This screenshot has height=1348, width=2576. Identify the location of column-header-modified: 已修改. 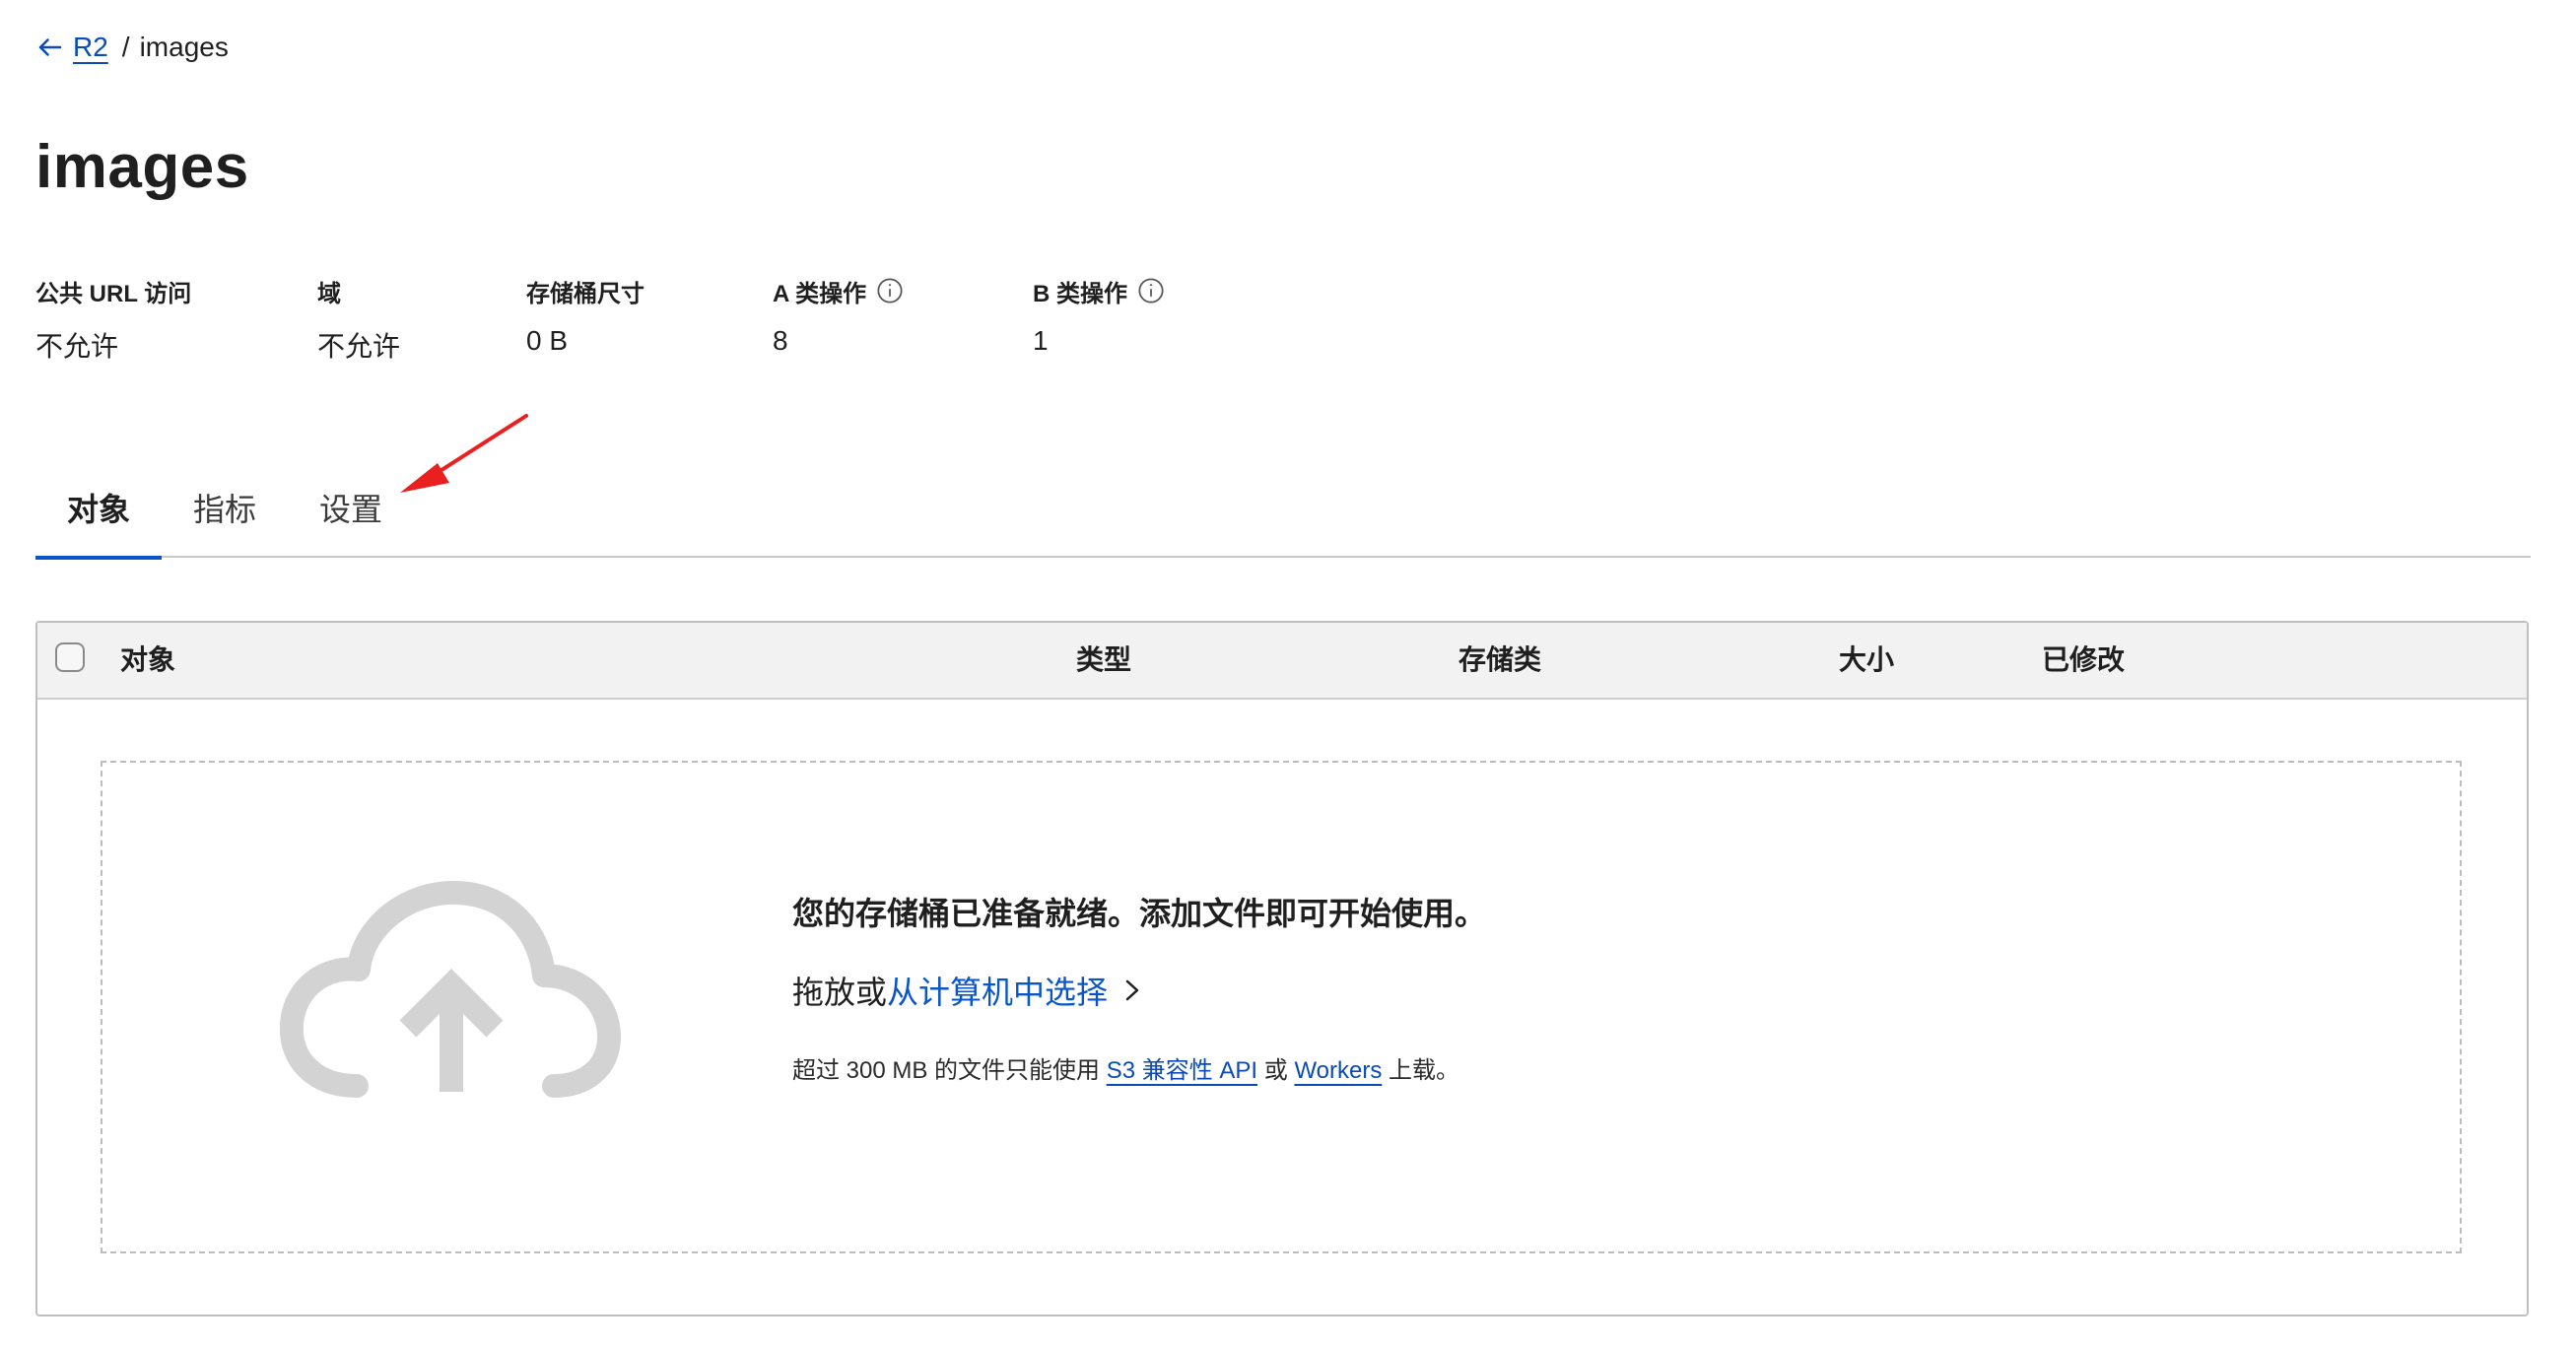
(2083, 660).